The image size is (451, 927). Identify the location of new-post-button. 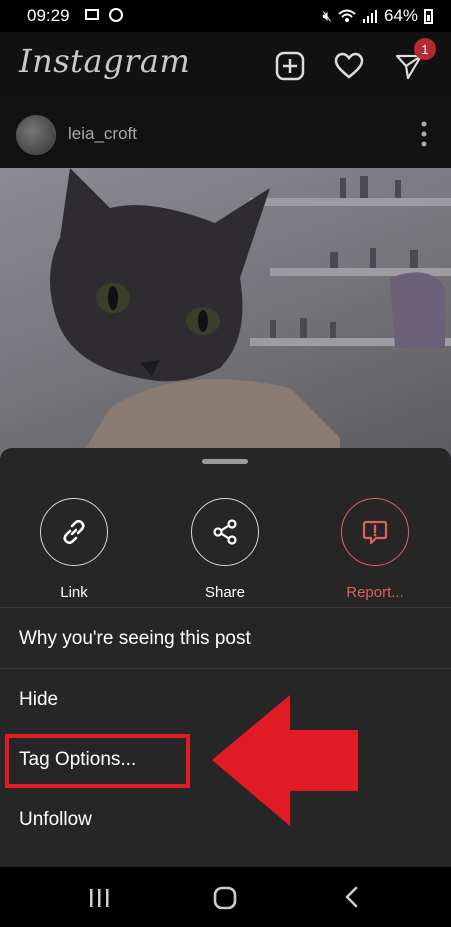
(290, 66).